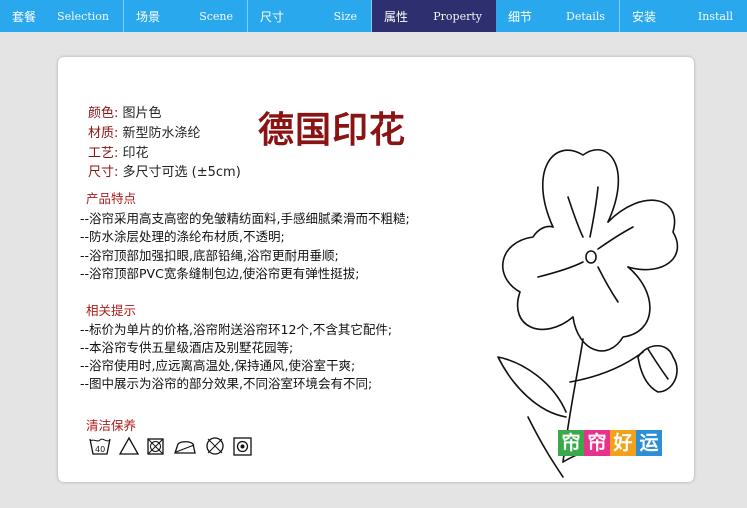 This screenshot has height=508, width=747. Describe the element at coordinates (100, 449) in the screenshot. I see `svg-text: 40` at that location.